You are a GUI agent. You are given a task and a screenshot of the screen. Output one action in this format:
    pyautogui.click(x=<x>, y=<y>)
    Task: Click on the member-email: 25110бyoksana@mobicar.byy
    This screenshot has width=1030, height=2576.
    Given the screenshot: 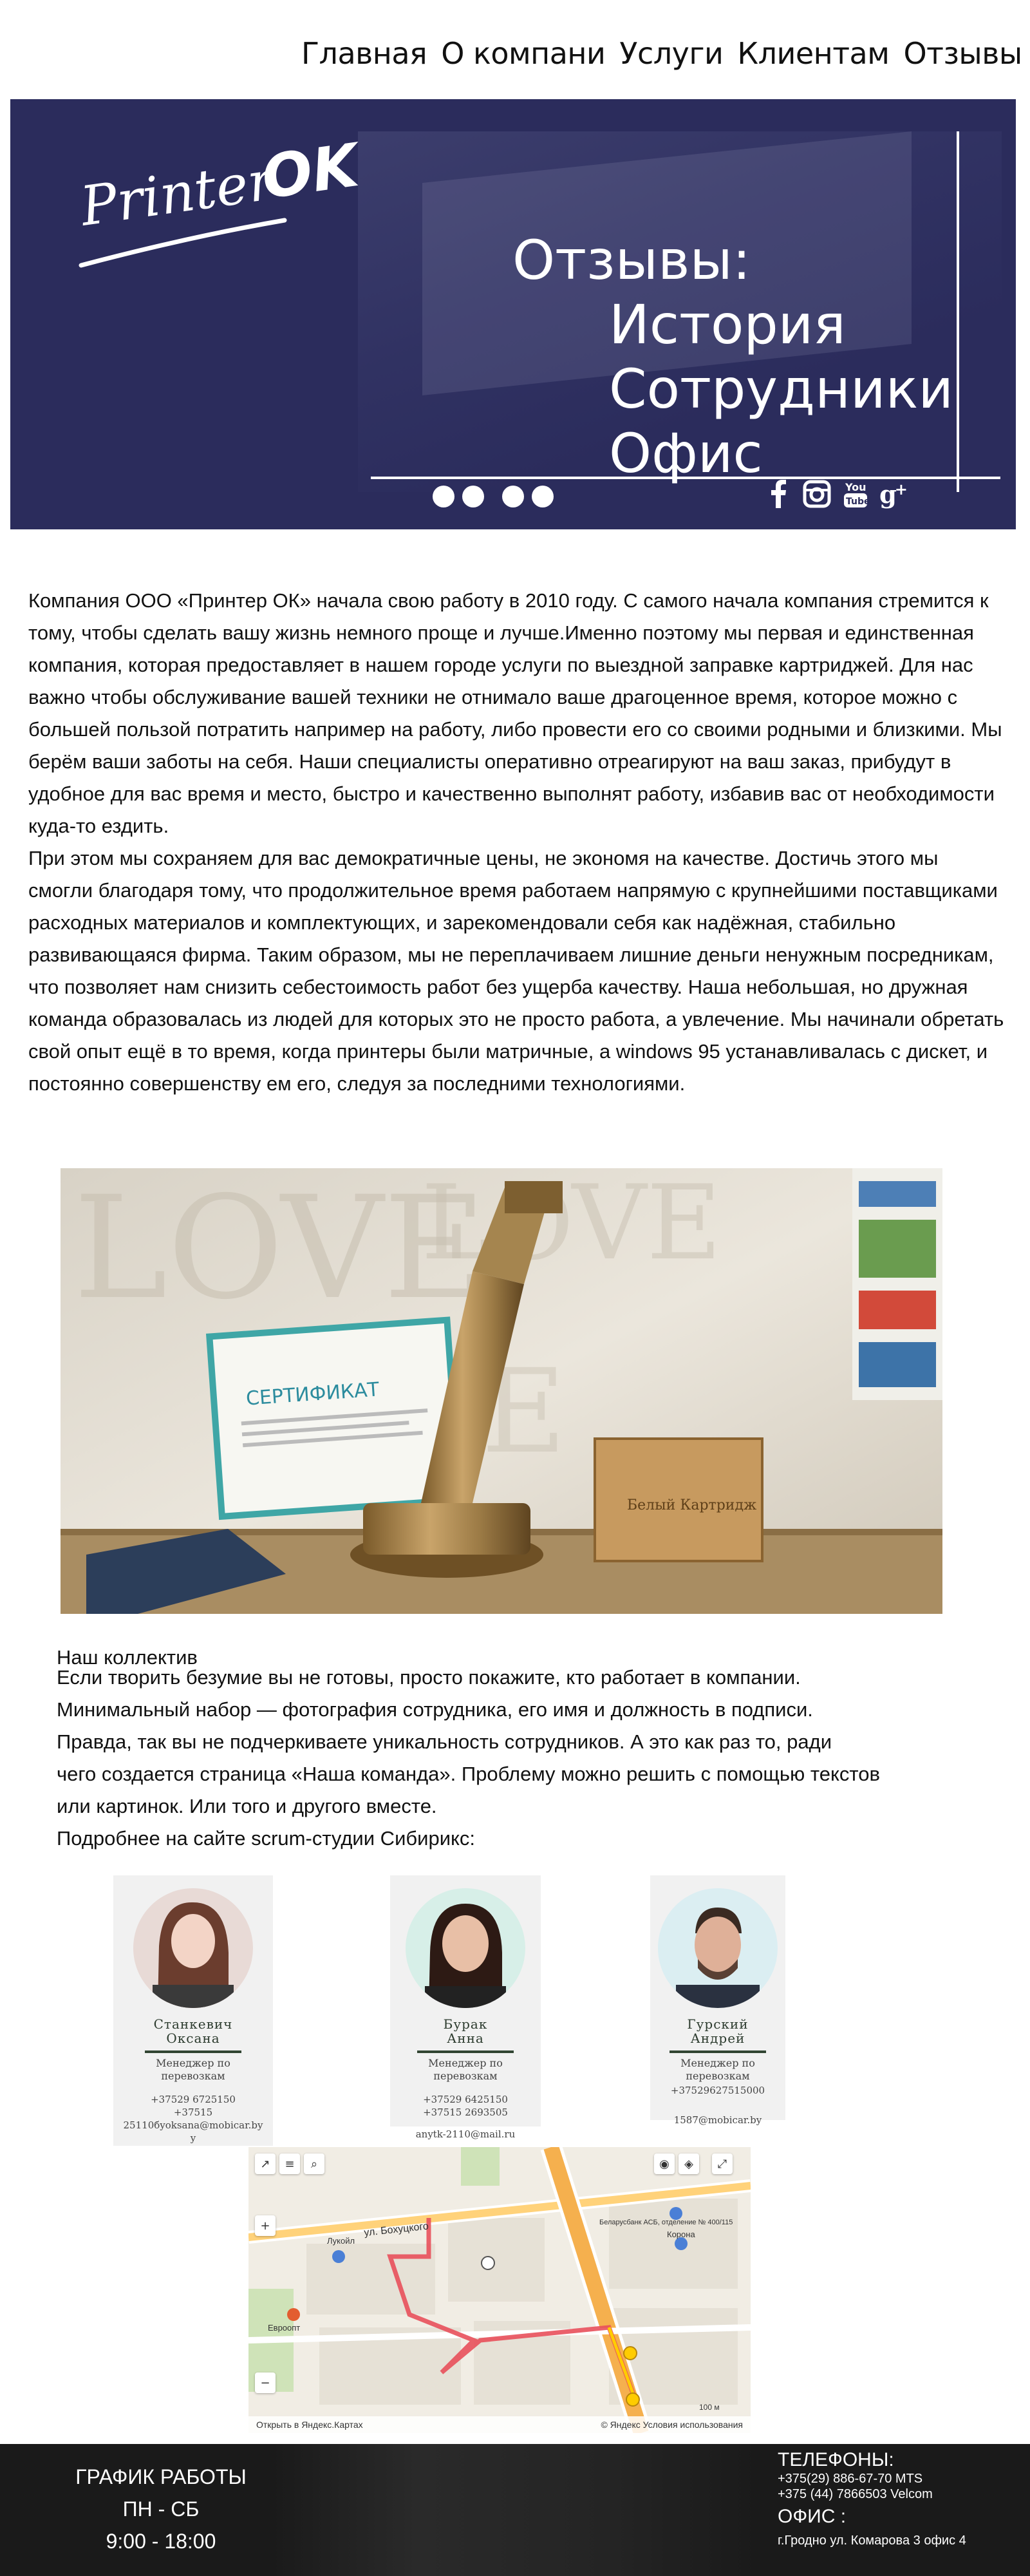 What is the action you would take?
    pyautogui.click(x=193, y=2132)
    